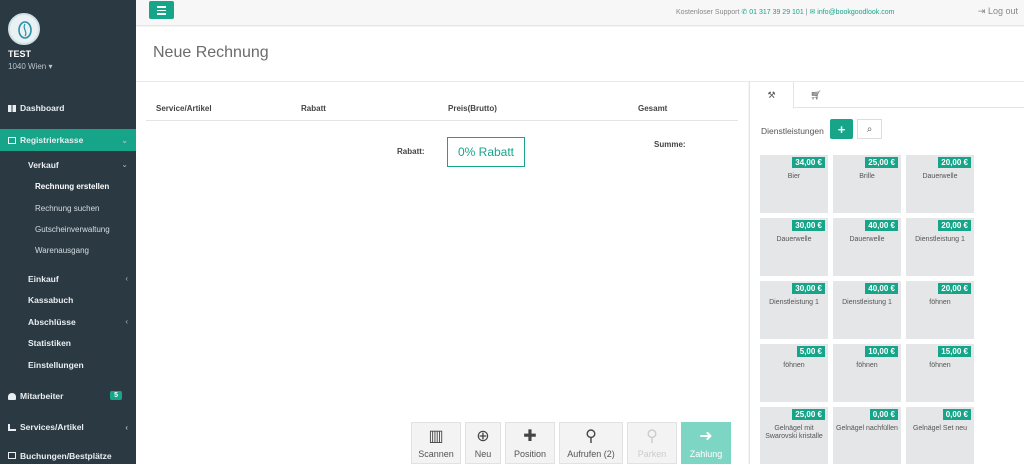 The image size is (1024, 464). What do you see at coordinates (652, 454) in the screenshot?
I see `button-label: Parken` at bounding box center [652, 454].